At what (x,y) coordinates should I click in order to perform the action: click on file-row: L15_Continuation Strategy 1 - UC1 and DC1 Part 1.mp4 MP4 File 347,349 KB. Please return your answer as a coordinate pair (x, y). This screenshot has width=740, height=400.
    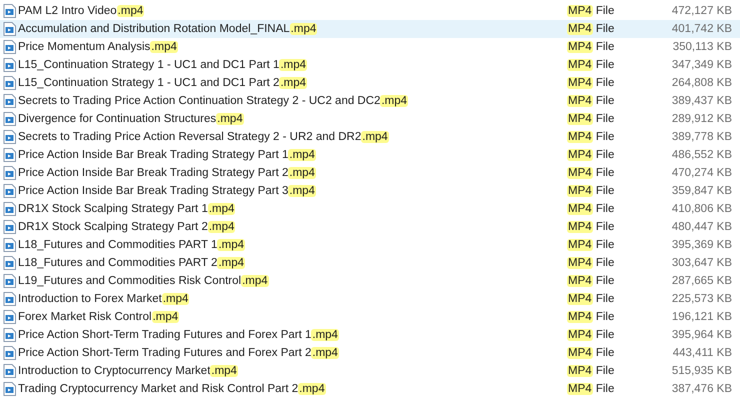
    Looking at the image, I should click on (370, 65).